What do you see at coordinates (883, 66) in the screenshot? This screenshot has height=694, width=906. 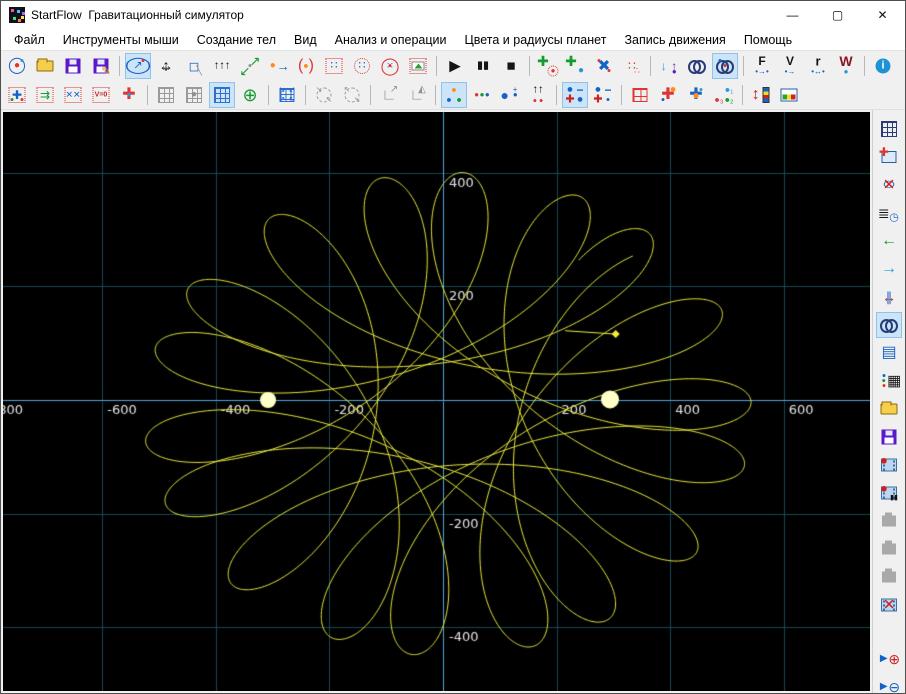 I see `info: i` at bounding box center [883, 66].